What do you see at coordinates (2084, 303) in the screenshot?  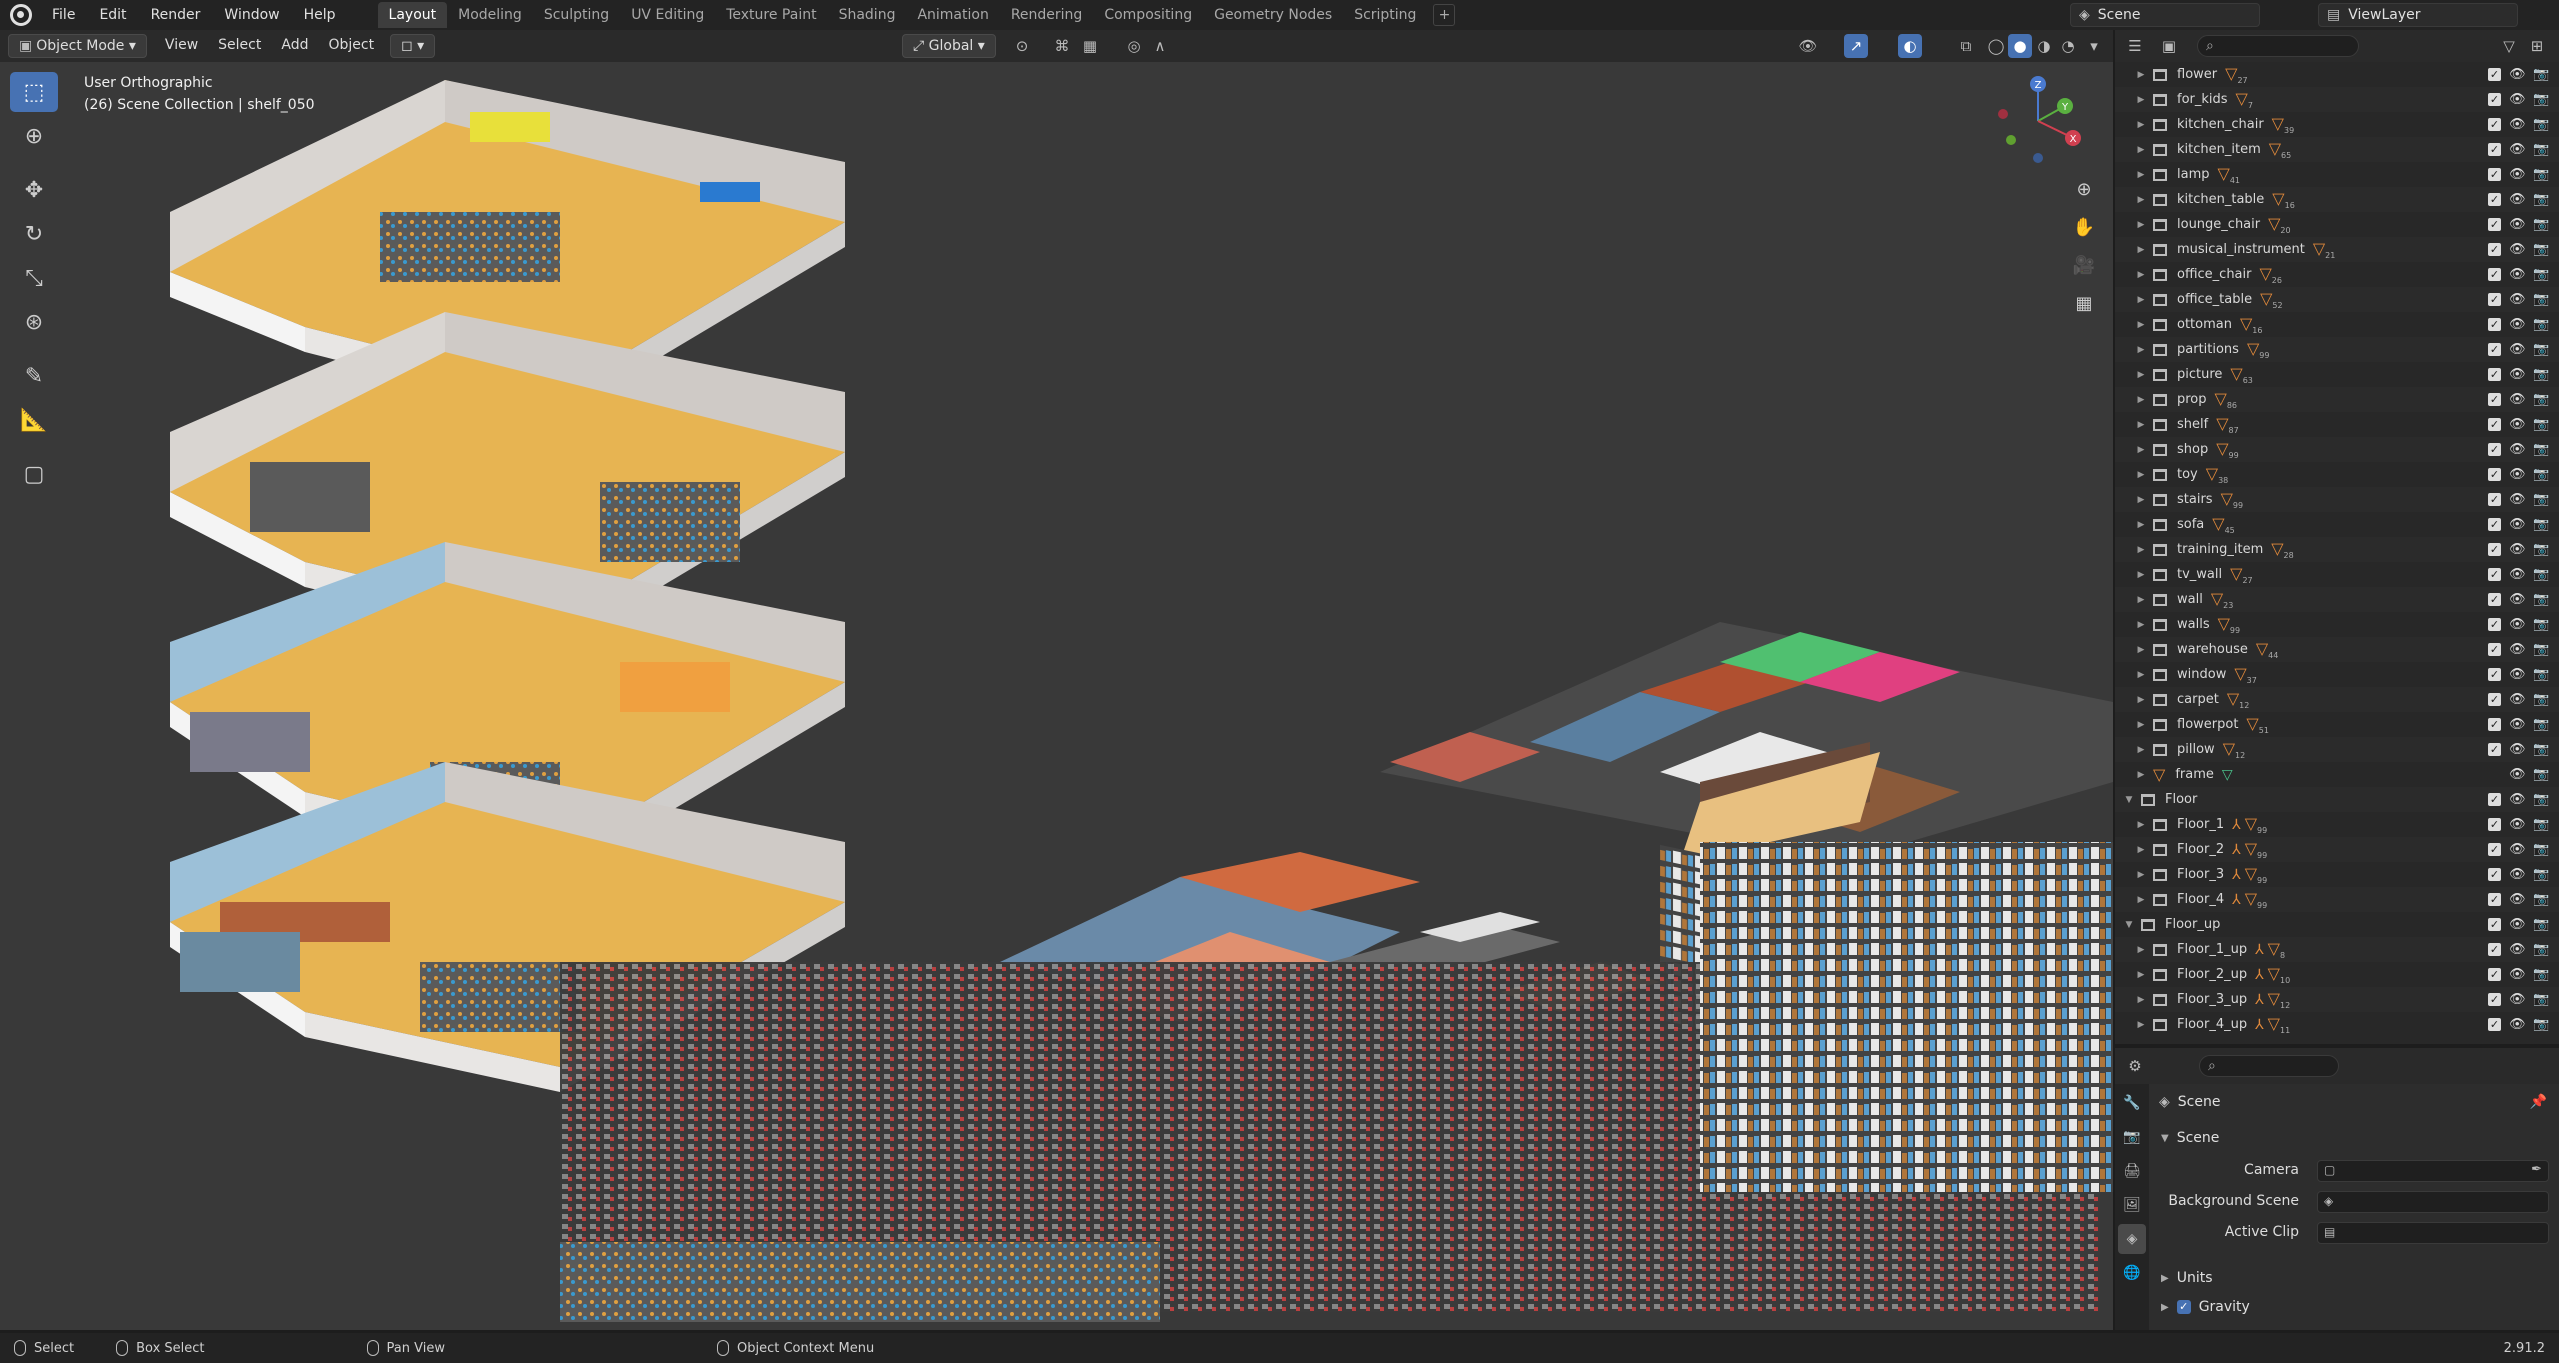 I see `ortho-grid-icon: ▦` at bounding box center [2084, 303].